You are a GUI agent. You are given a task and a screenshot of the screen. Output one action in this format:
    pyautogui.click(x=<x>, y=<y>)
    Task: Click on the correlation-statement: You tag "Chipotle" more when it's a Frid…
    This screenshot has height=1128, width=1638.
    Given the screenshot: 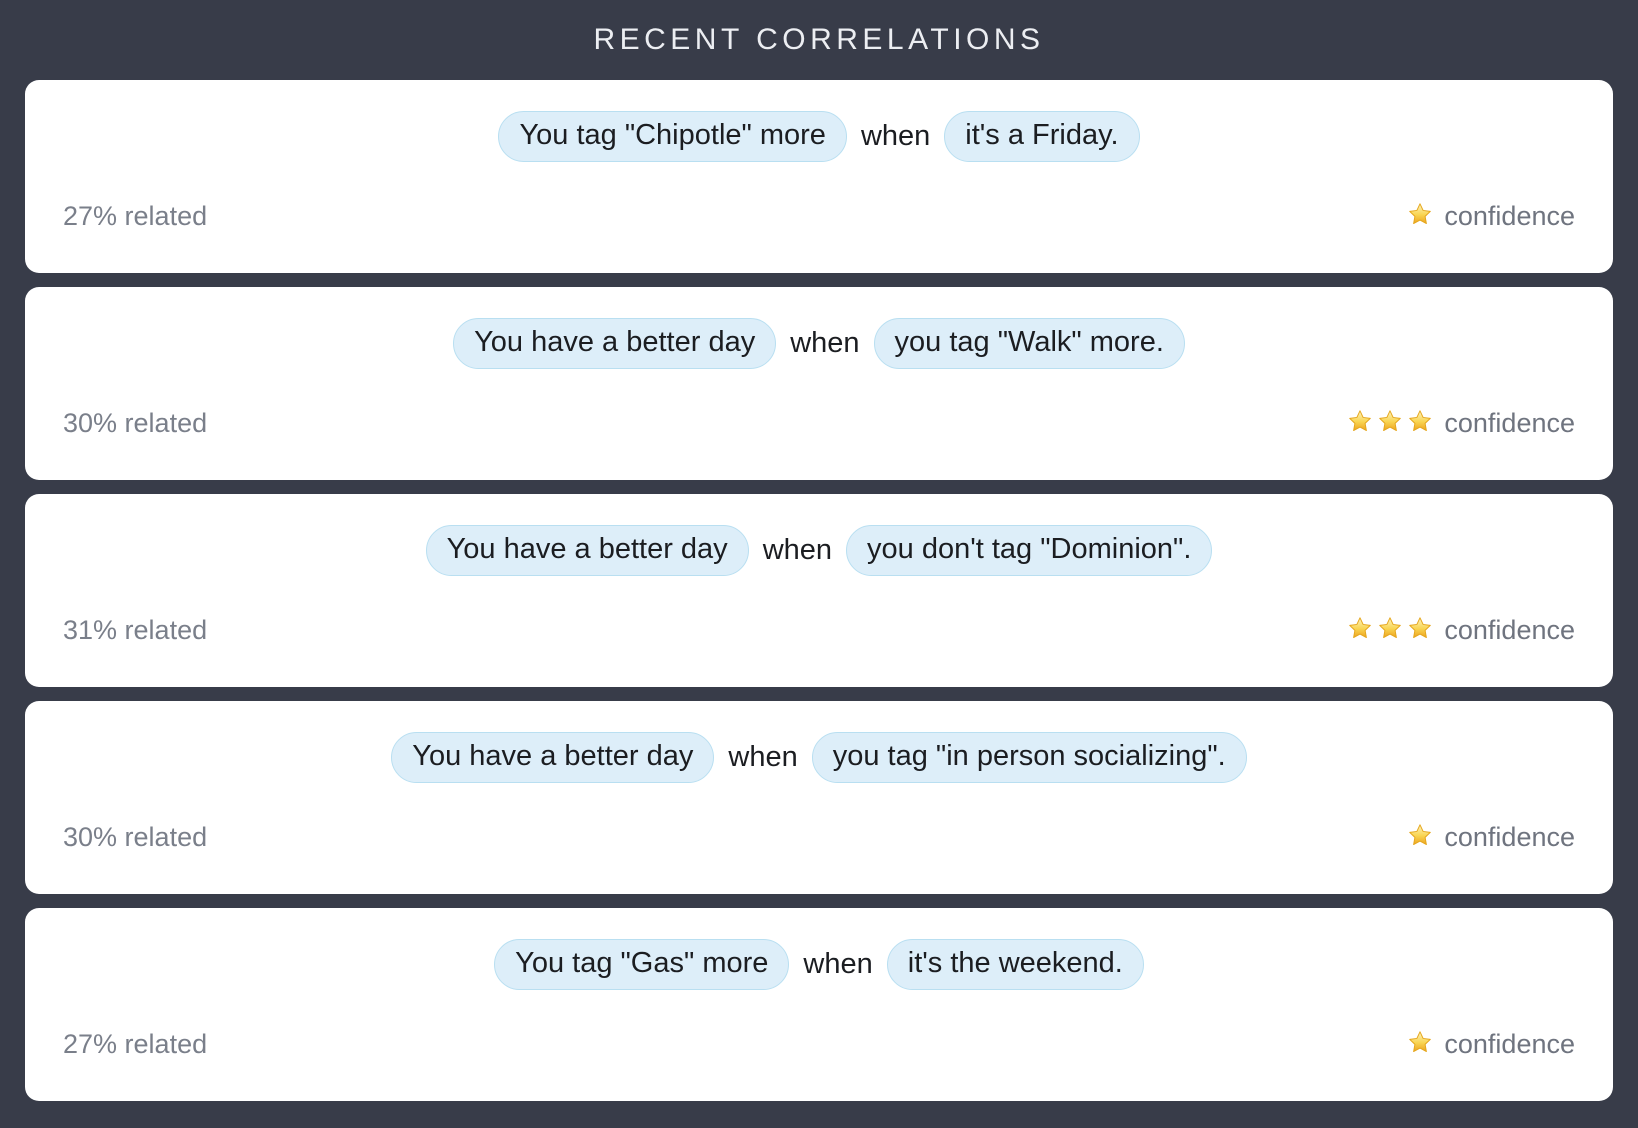 What is the action you would take?
    pyautogui.click(x=819, y=121)
    